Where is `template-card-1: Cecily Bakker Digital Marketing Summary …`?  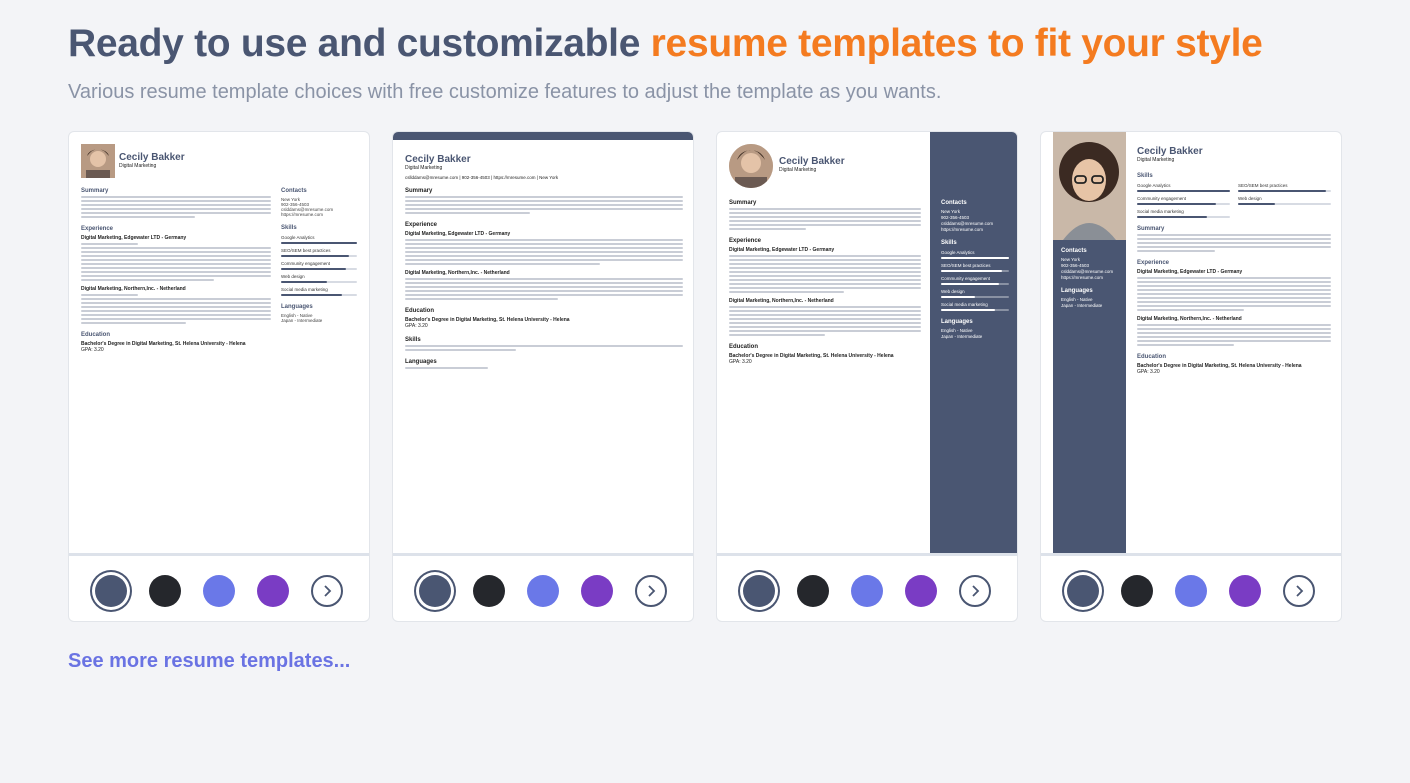 template-card-1: Cecily Bakker Digital Marketing Summary … is located at coordinates (219, 376).